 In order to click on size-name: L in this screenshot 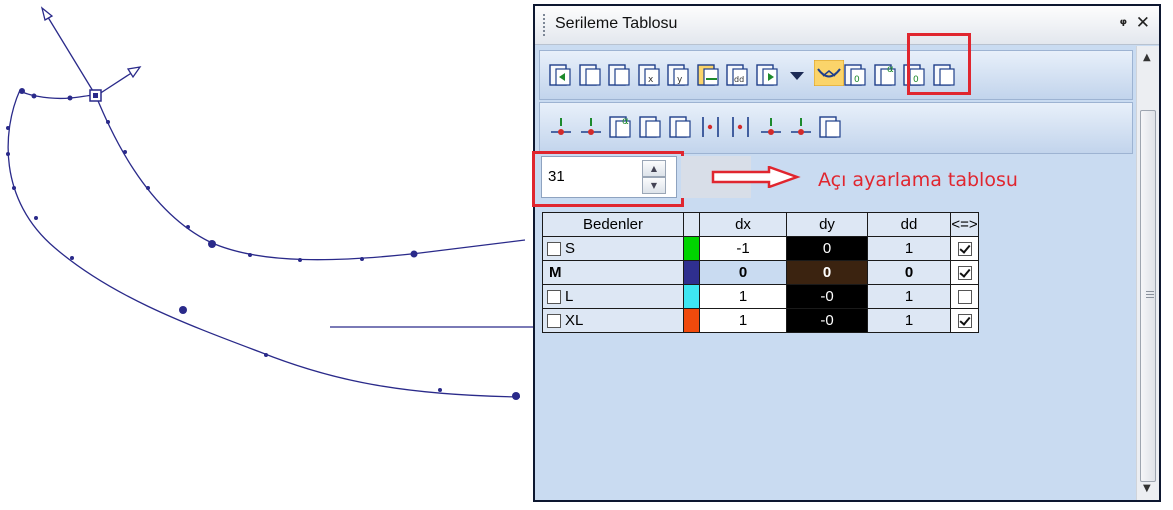, I will do `click(569, 296)`.